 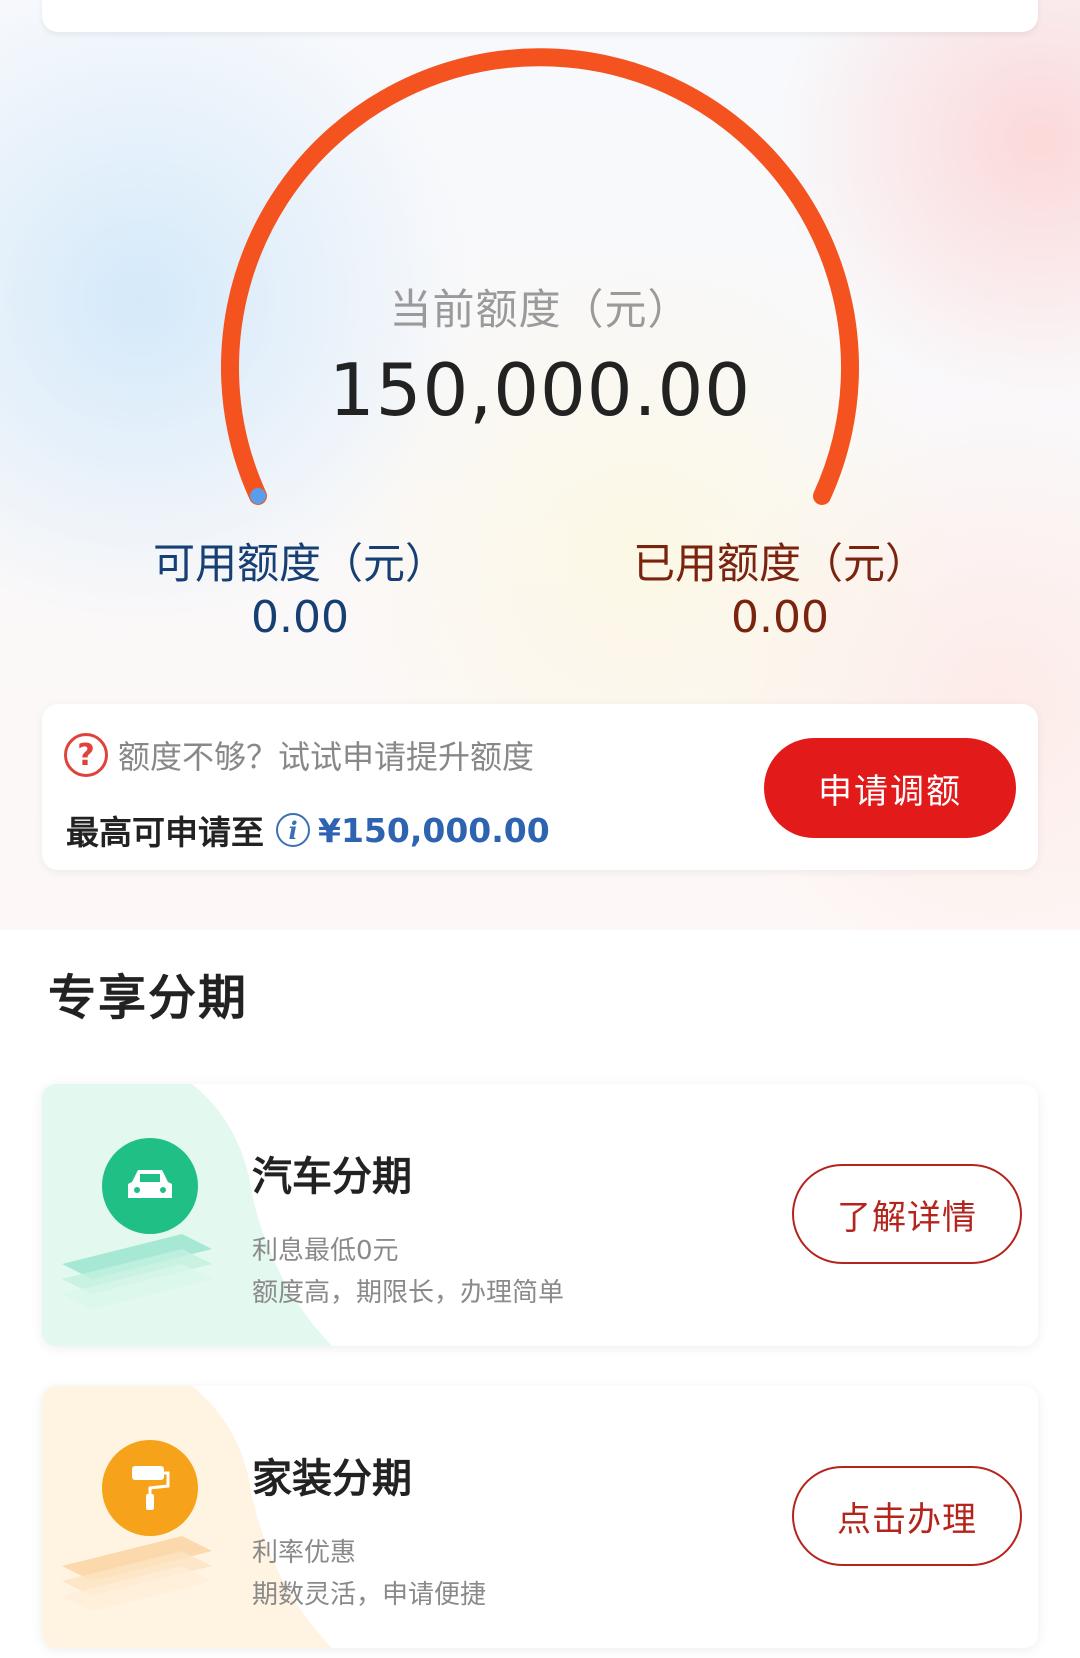 What do you see at coordinates (150, 1488) in the screenshot?
I see `paint-roller-icon` at bounding box center [150, 1488].